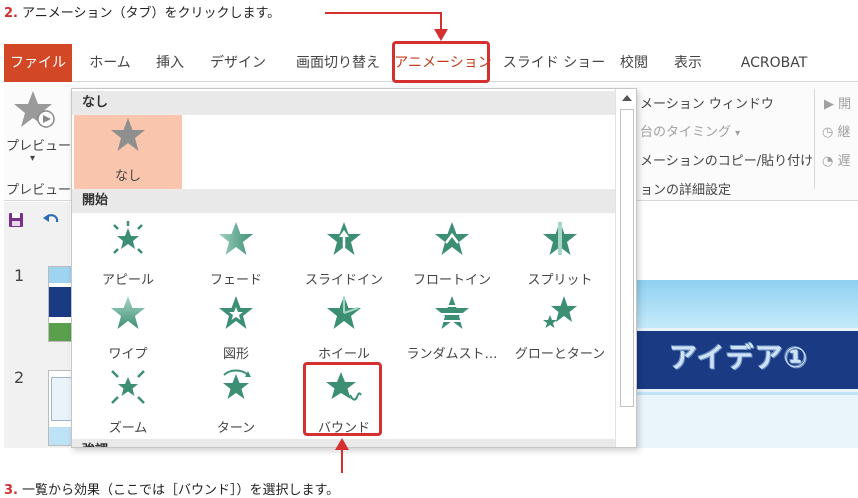 This screenshot has width=858, height=498. Describe the element at coordinates (452, 238) in the screenshot. I see `float-in-star-icon` at that location.